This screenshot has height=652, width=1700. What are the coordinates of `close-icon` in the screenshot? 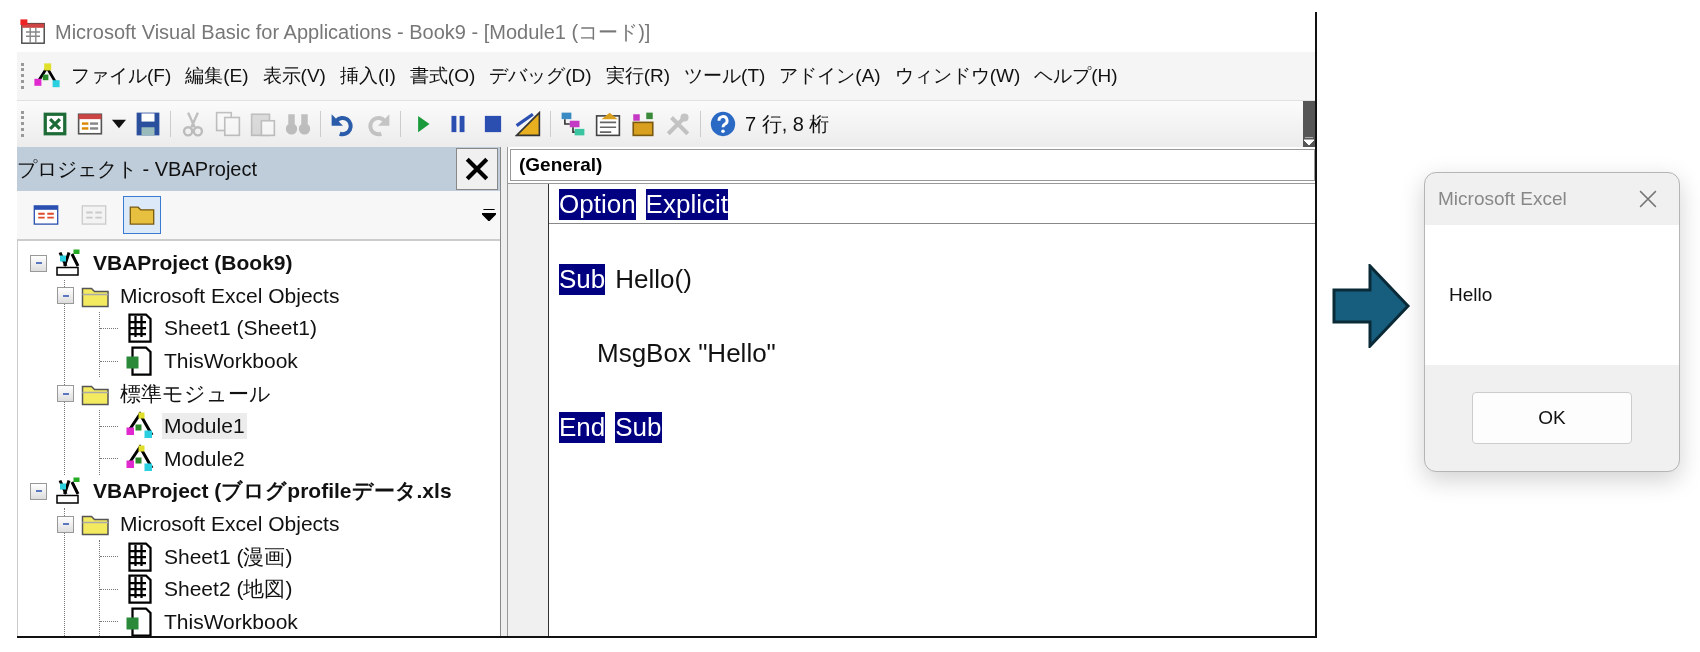 It's located at (477, 169).